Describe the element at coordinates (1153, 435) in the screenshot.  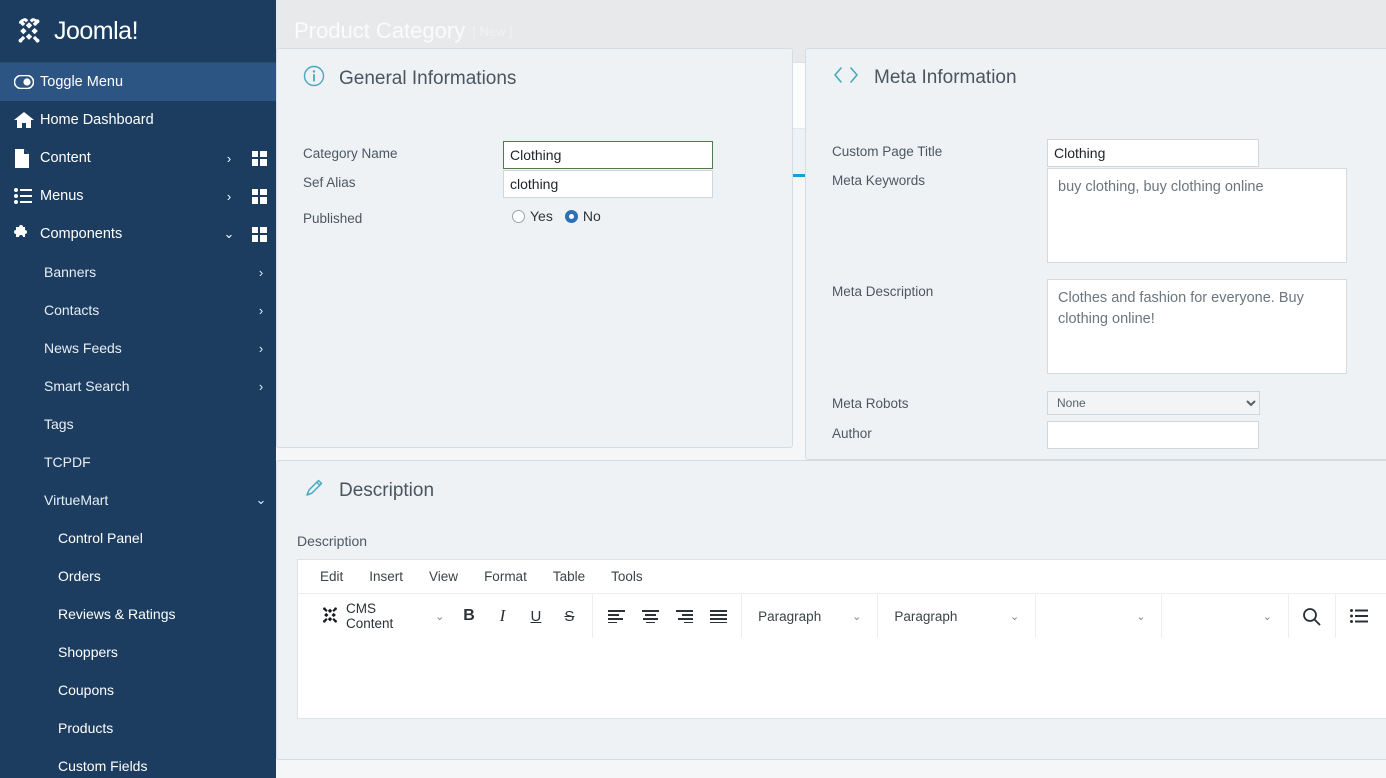
I see `author-input` at that location.